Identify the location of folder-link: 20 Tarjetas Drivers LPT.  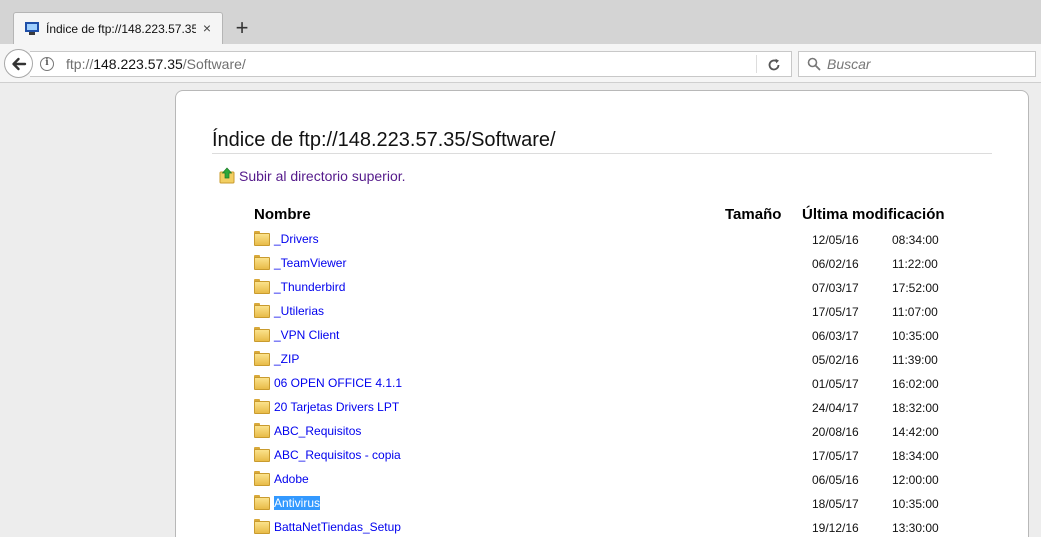
(336, 407).